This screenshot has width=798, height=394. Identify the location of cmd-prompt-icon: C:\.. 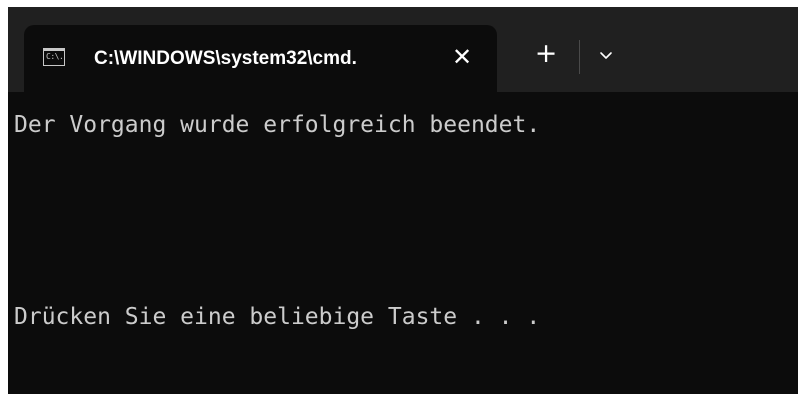
(54, 57).